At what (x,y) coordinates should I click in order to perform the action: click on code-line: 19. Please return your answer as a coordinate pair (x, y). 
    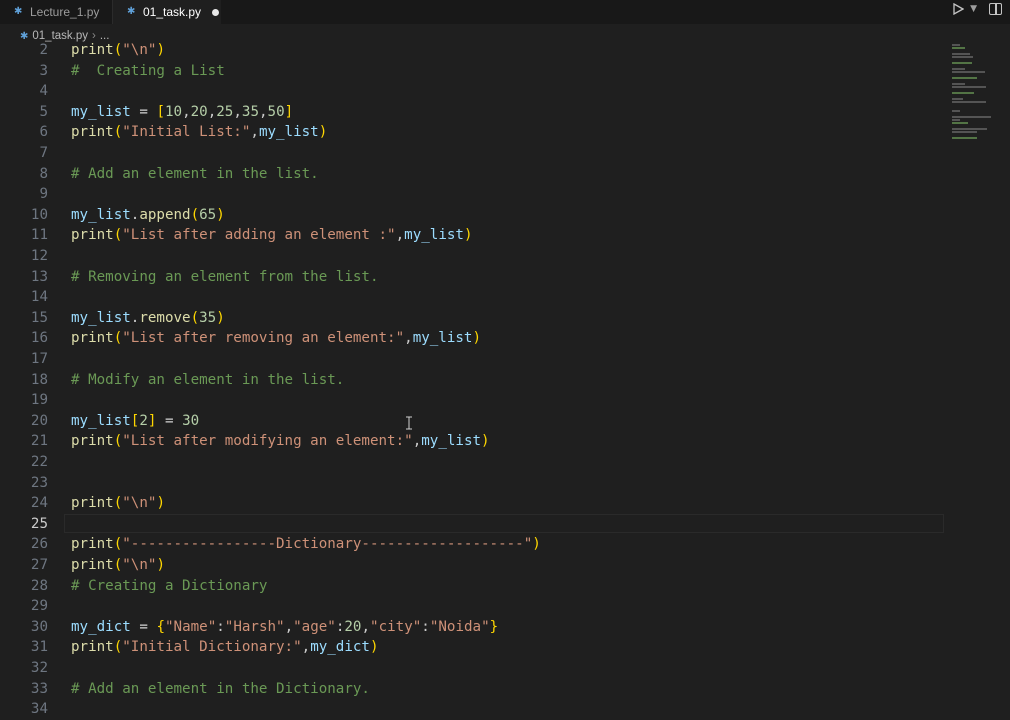
    Looking at the image, I should click on (472, 400).